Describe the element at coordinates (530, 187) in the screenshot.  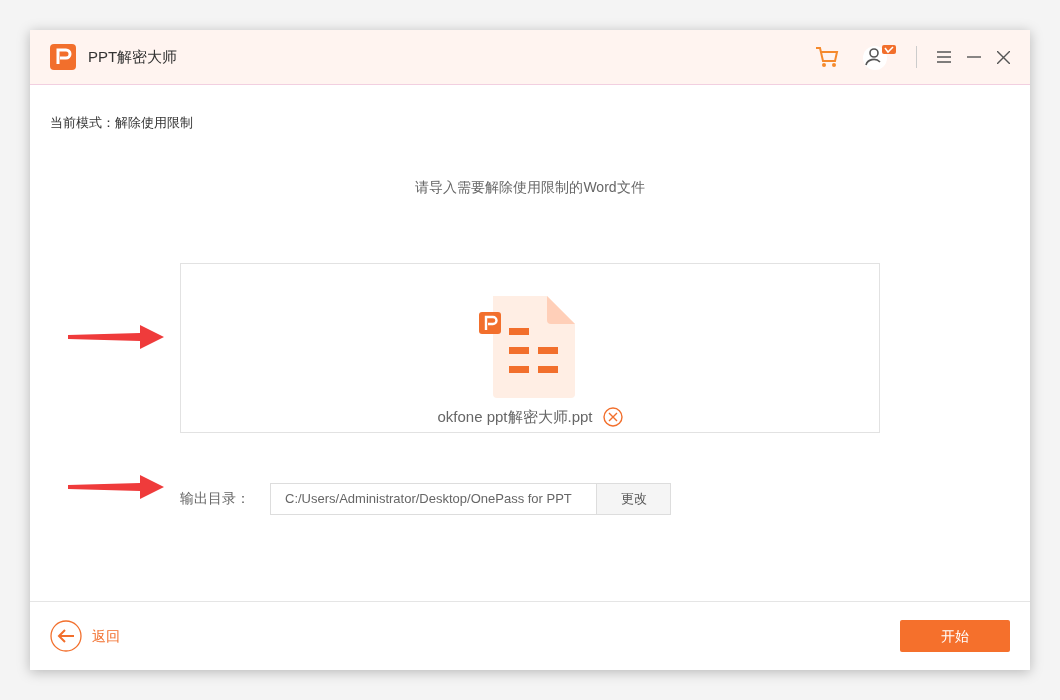
I see `instruction-text: 请导入需要解除使用限制的Word文件` at that location.